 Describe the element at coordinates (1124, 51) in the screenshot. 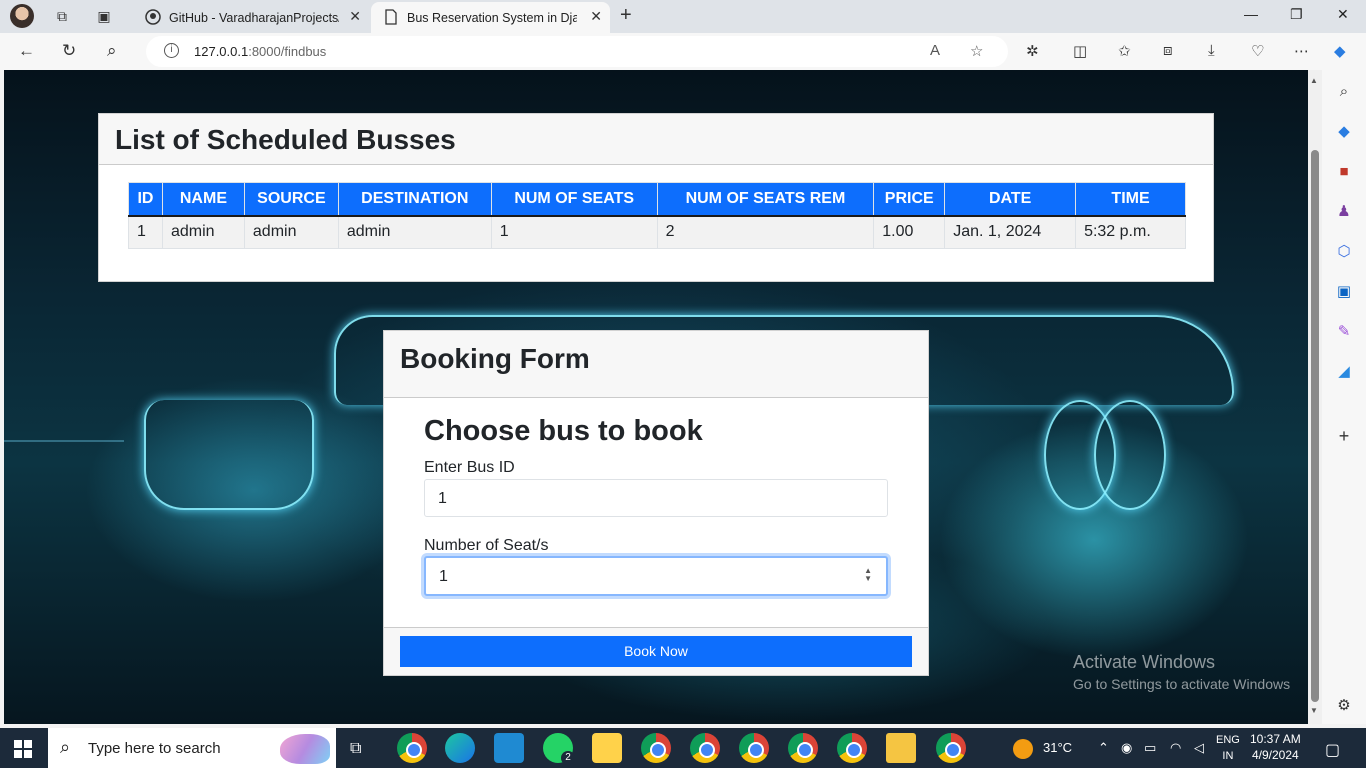

I see `favorites-icon: ✩` at that location.